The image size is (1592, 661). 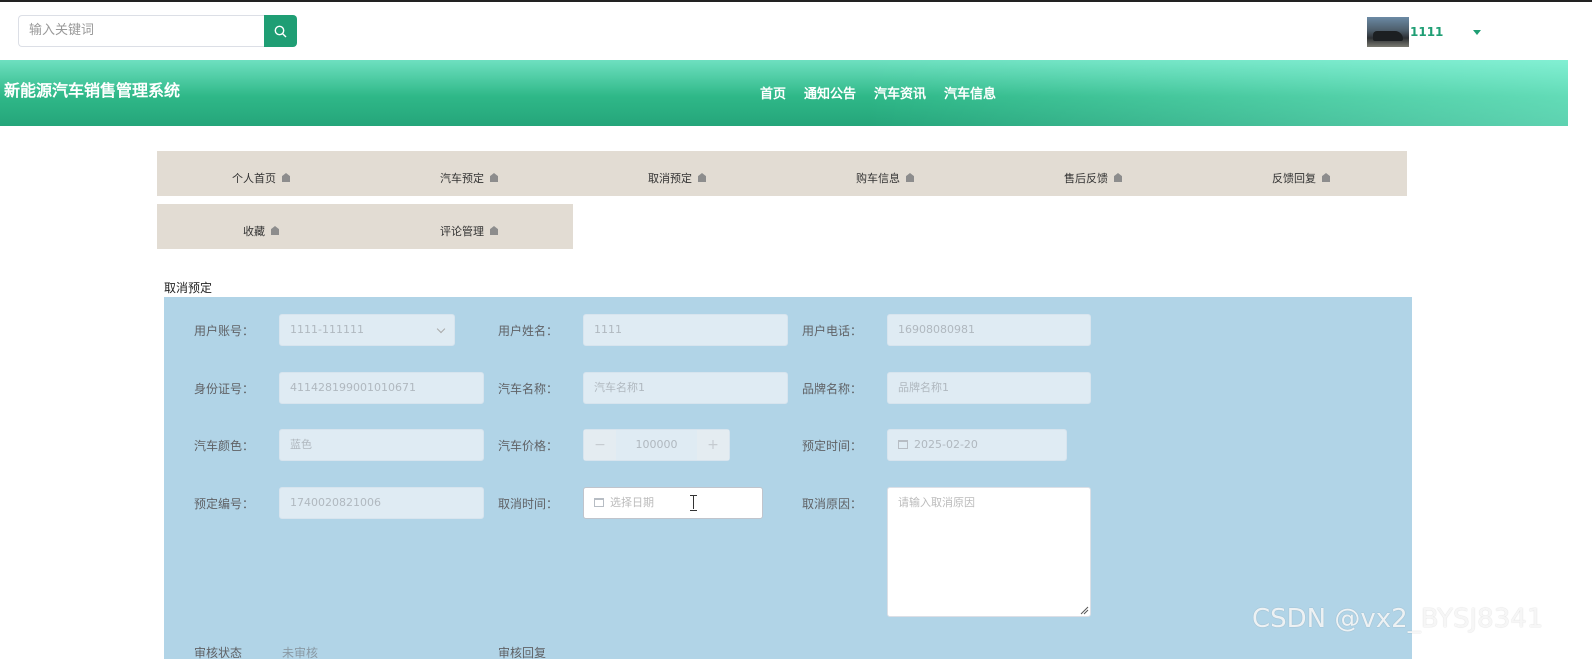 I want to click on car-label: 汽车名称：, so click(x=527, y=389).